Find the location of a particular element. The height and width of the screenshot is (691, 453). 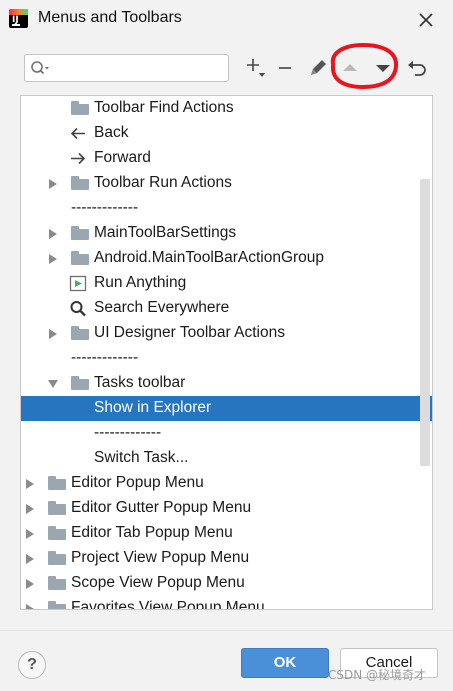

search-input is located at coordinates (138, 69).